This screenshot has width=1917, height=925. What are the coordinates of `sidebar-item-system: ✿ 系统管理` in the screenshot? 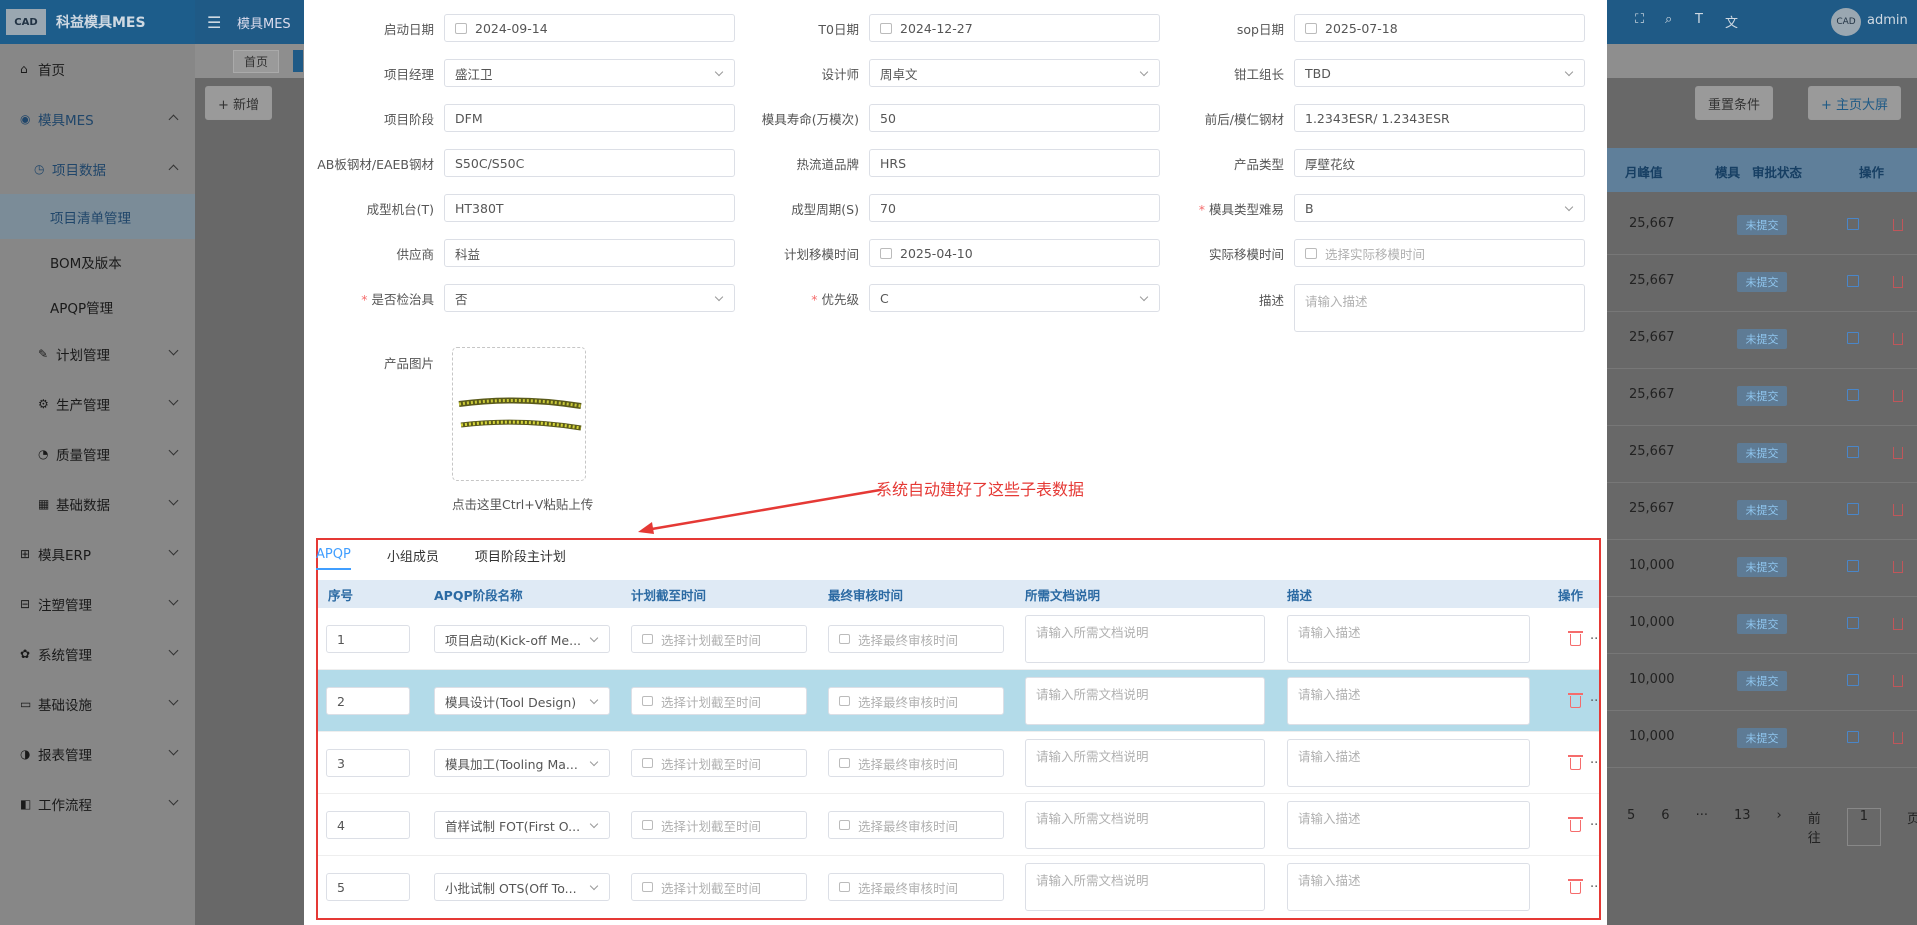 It's located at (97, 654).